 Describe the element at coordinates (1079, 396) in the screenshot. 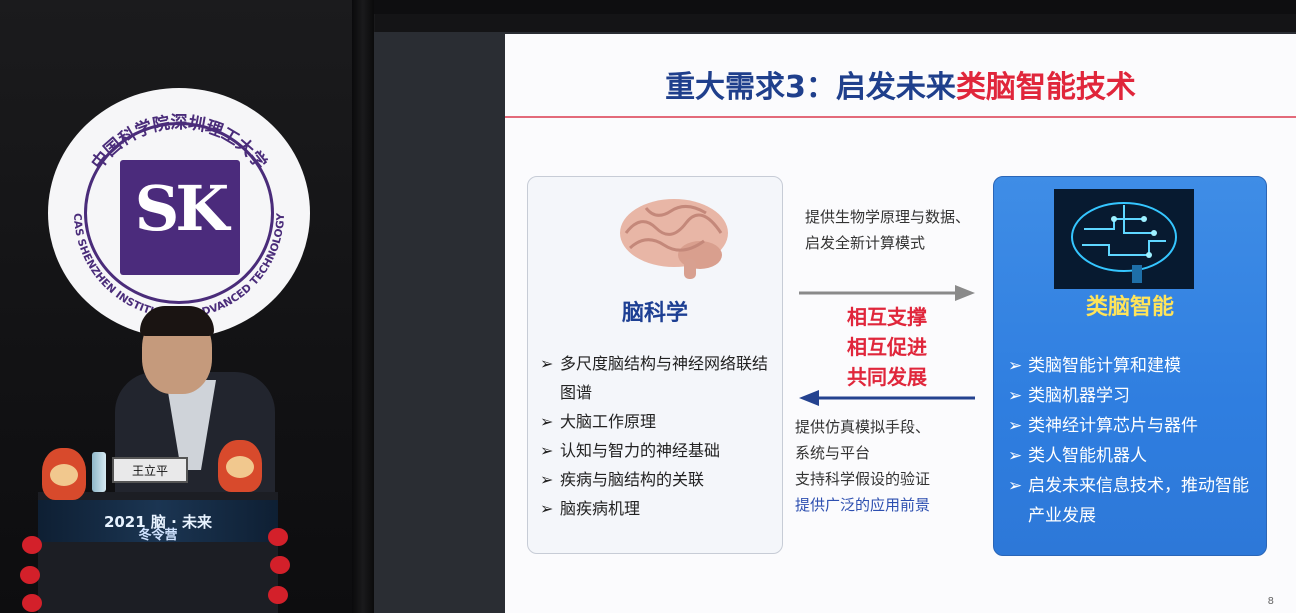

I see `list-item-text: 类脑机器学习` at that location.